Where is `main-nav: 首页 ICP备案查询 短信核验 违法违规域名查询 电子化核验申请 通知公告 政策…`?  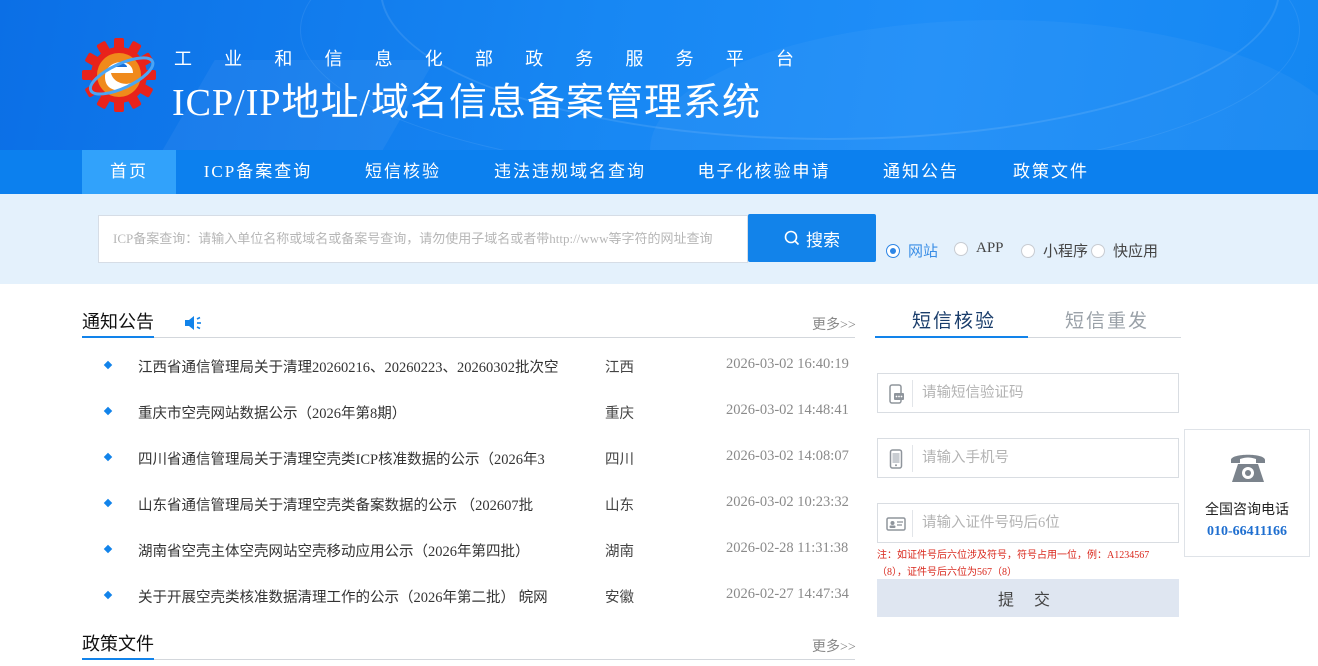 main-nav: 首页 ICP备案查询 短信核验 违法违规域名查询 电子化核验申请 通知公告 政策… is located at coordinates (659, 172).